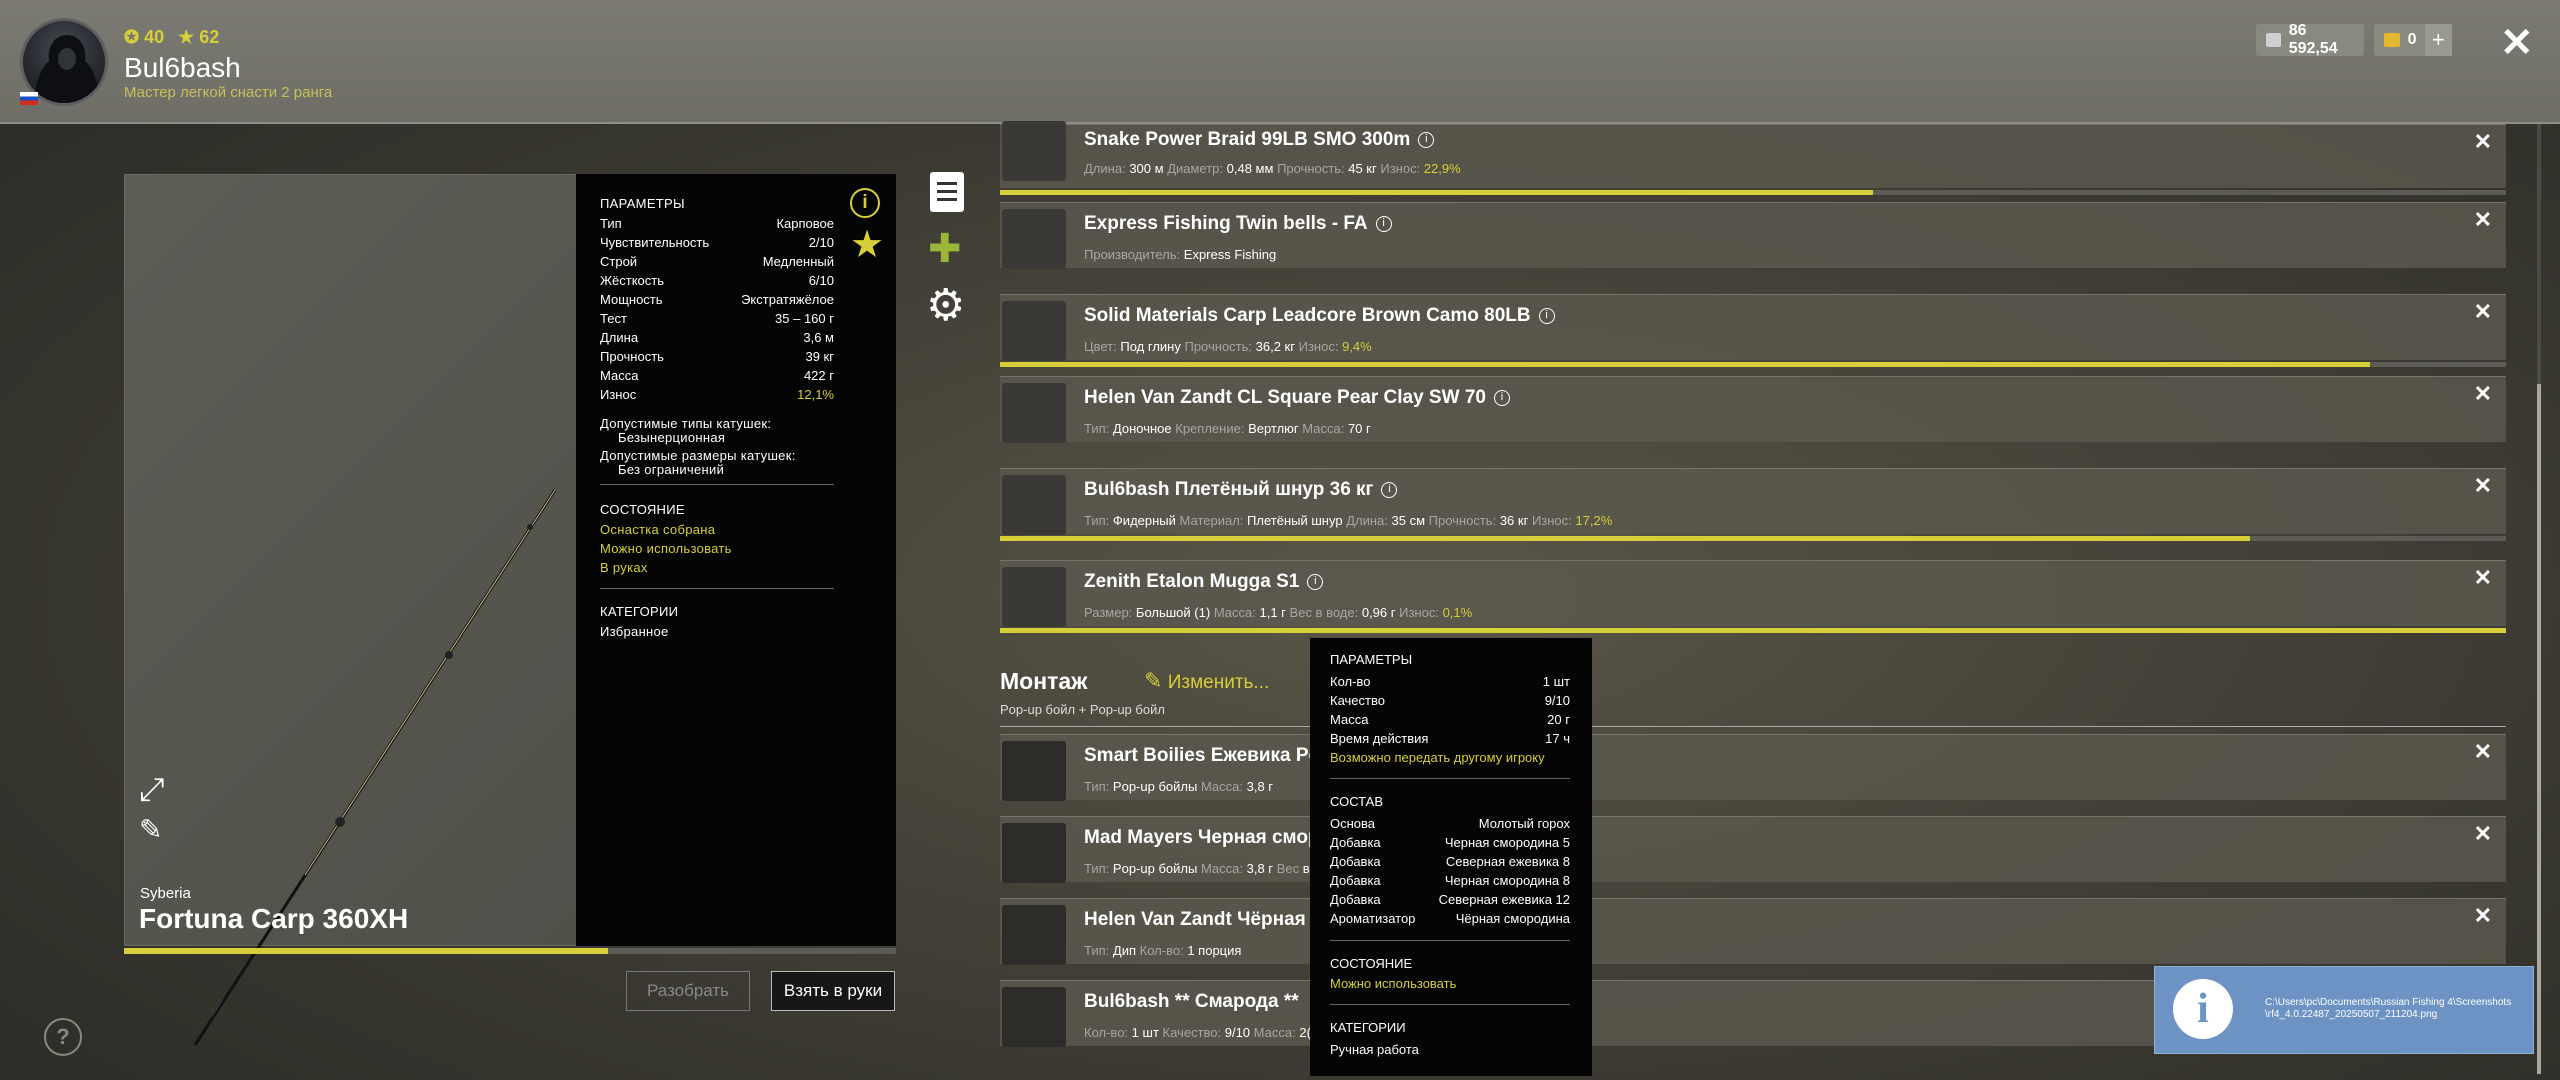 This screenshot has width=2560, height=1080. What do you see at coordinates (1211, 520) in the screenshot?
I see `property-label: Материал:` at bounding box center [1211, 520].